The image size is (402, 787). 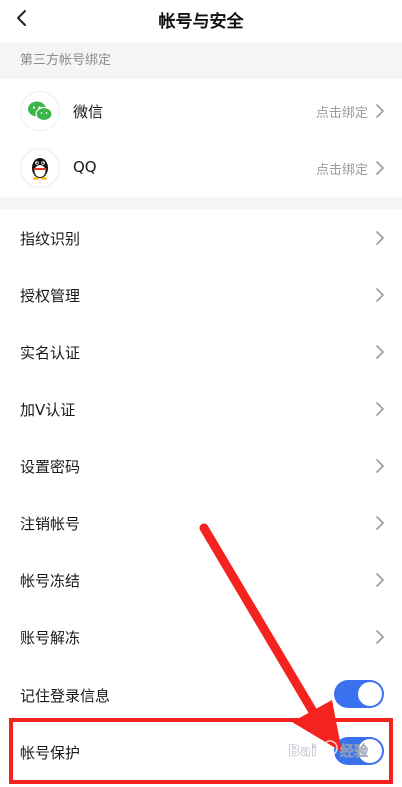 I want to click on list-item-set-password: 设置密码, so click(x=201, y=465).